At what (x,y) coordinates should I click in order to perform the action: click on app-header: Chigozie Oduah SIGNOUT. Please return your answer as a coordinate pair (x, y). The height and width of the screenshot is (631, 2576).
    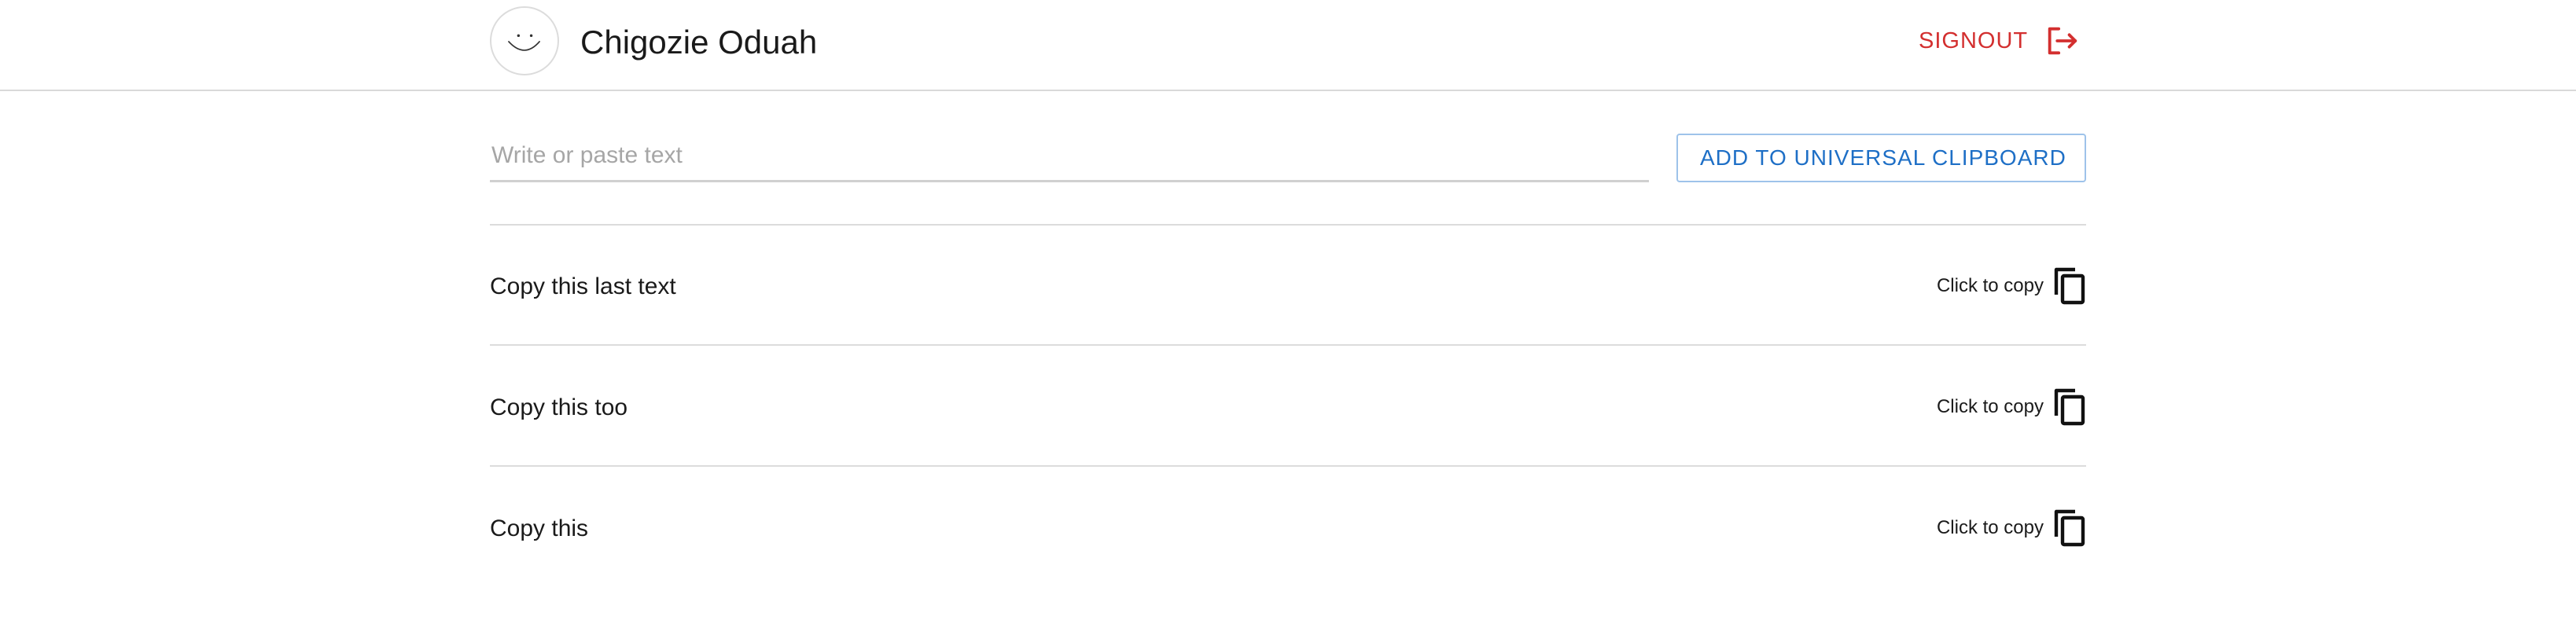
    Looking at the image, I should click on (1288, 46).